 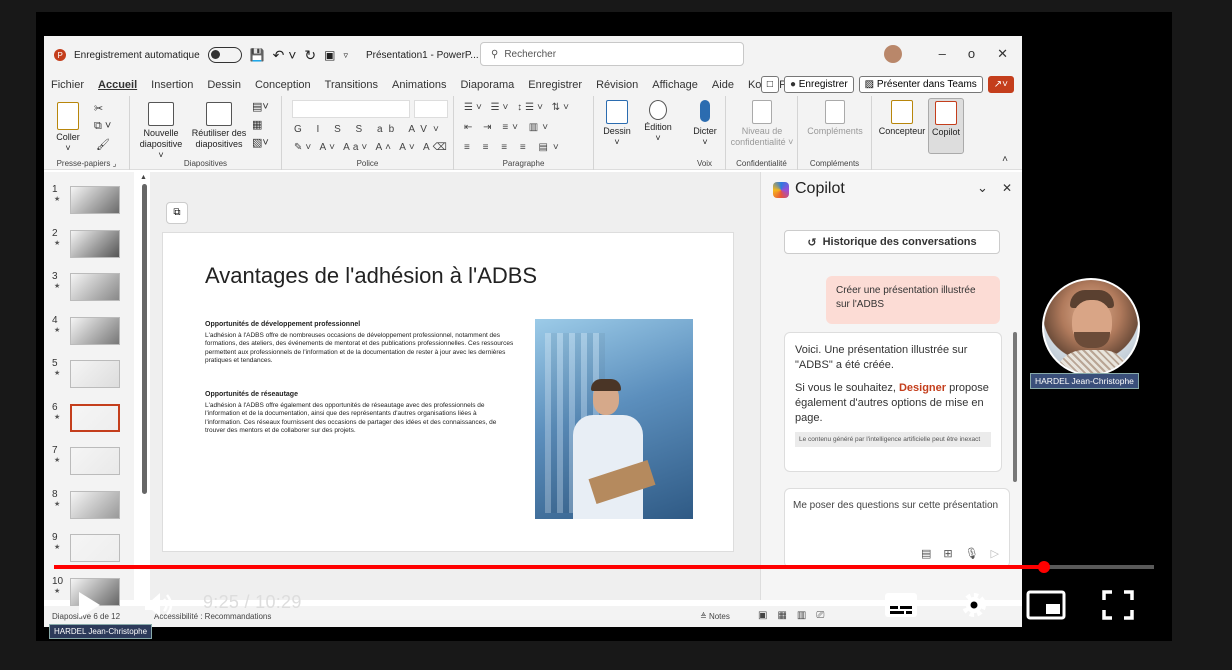 What do you see at coordinates (160, 605) in the screenshot?
I see `volume-icon` at bounding box center [160, 605].